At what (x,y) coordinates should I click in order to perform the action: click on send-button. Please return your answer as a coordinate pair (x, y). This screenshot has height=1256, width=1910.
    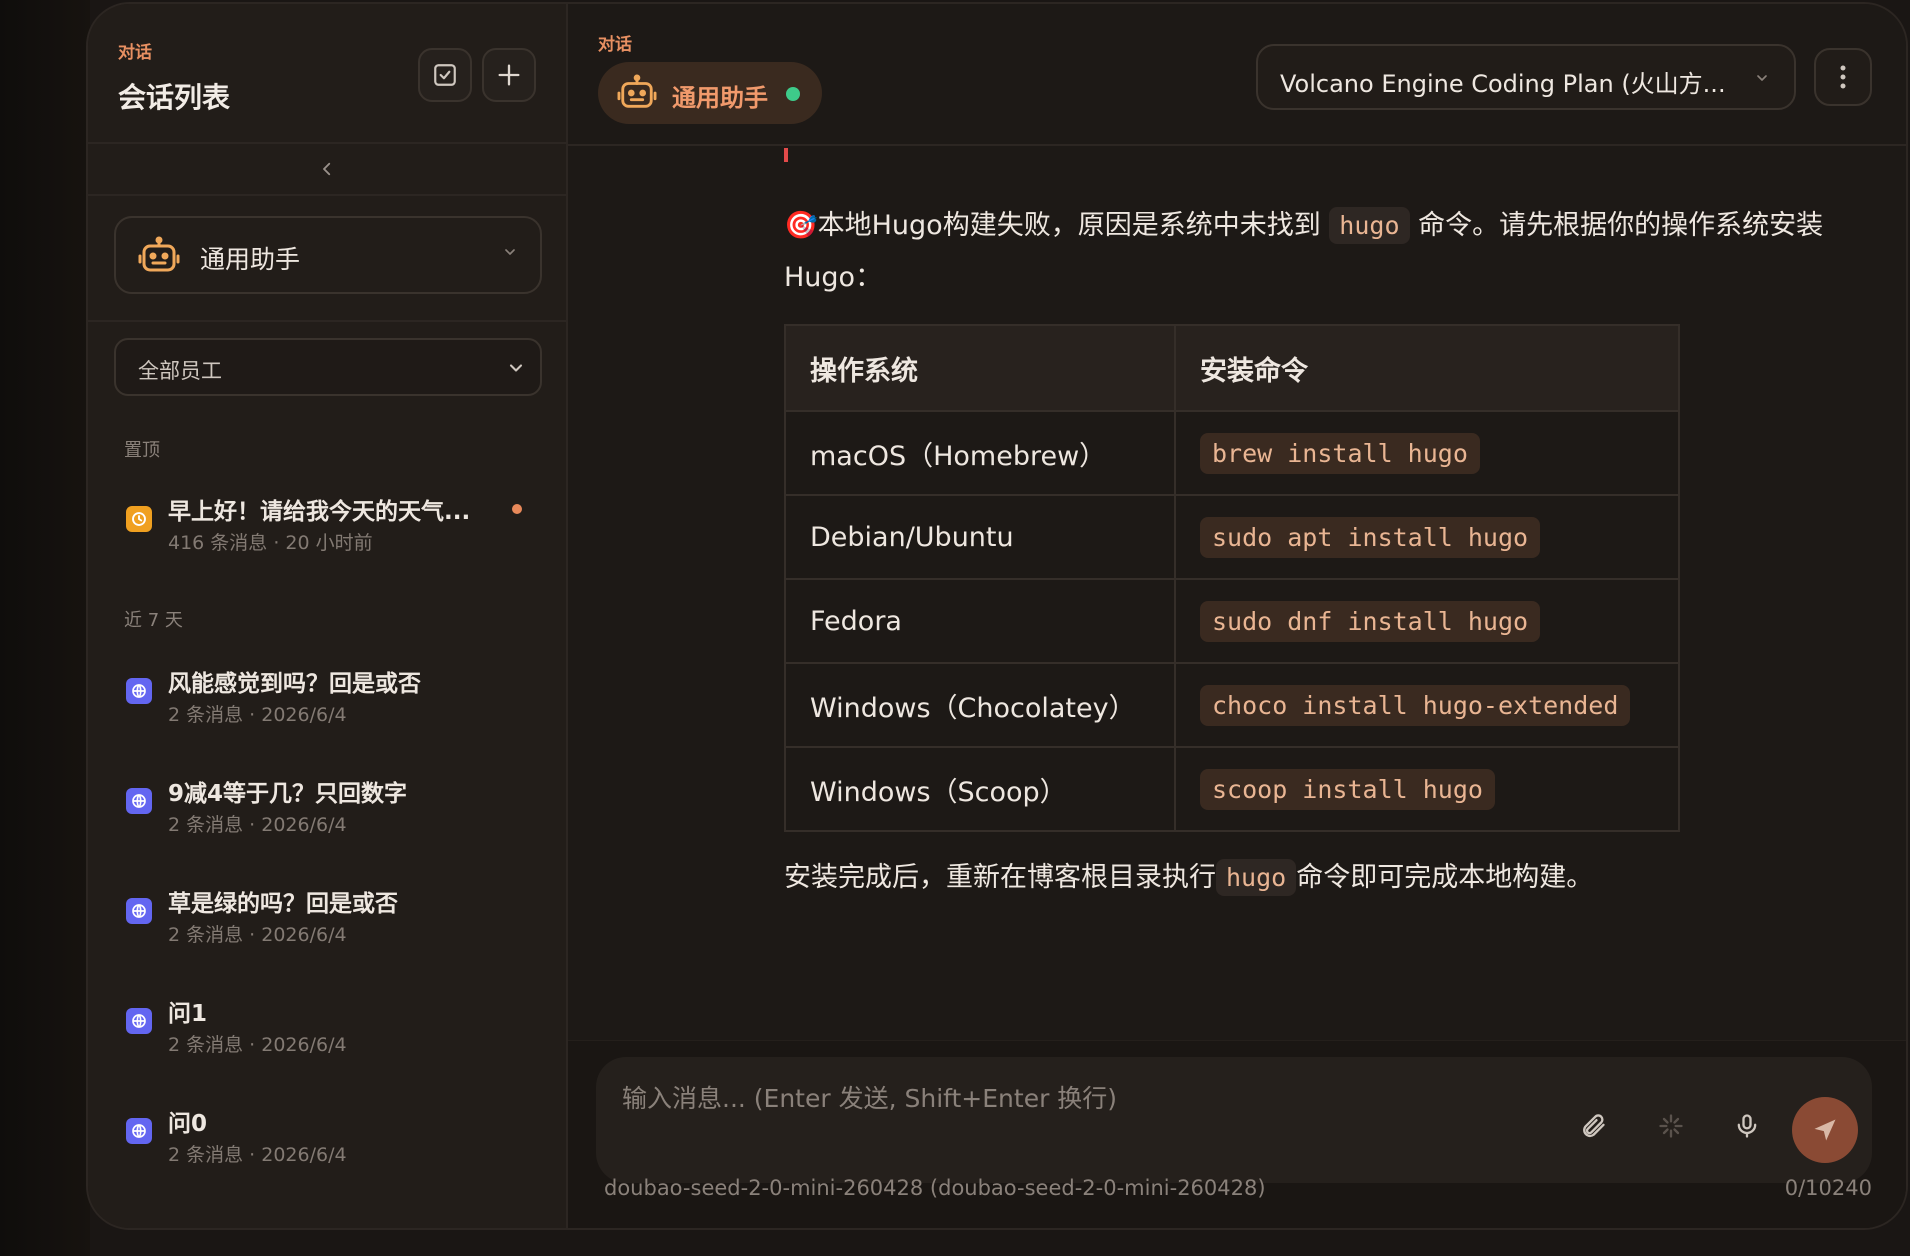
    Looking at the image, I should click on (1825, 1130).